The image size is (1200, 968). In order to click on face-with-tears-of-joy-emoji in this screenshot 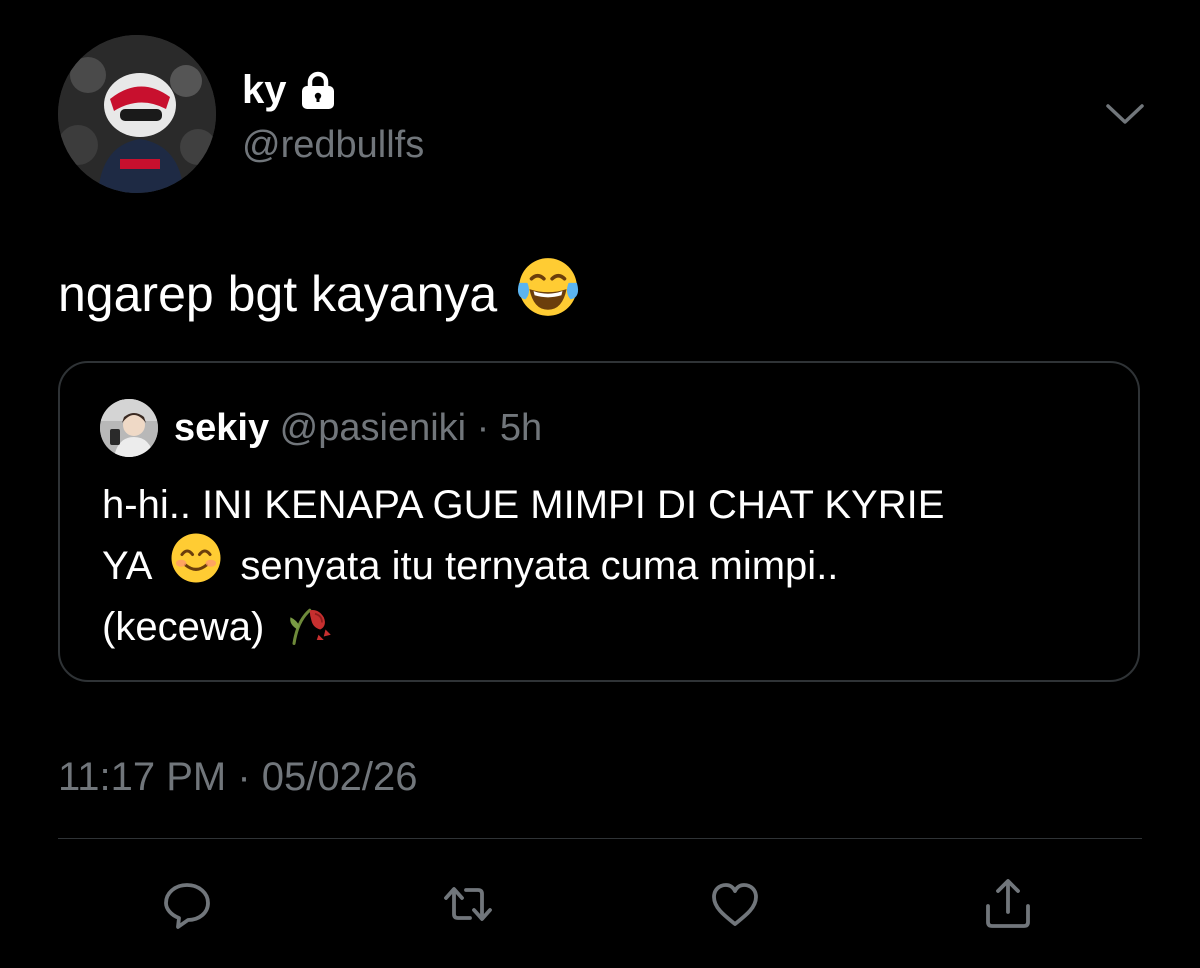, I will do `click(548, 294)`.